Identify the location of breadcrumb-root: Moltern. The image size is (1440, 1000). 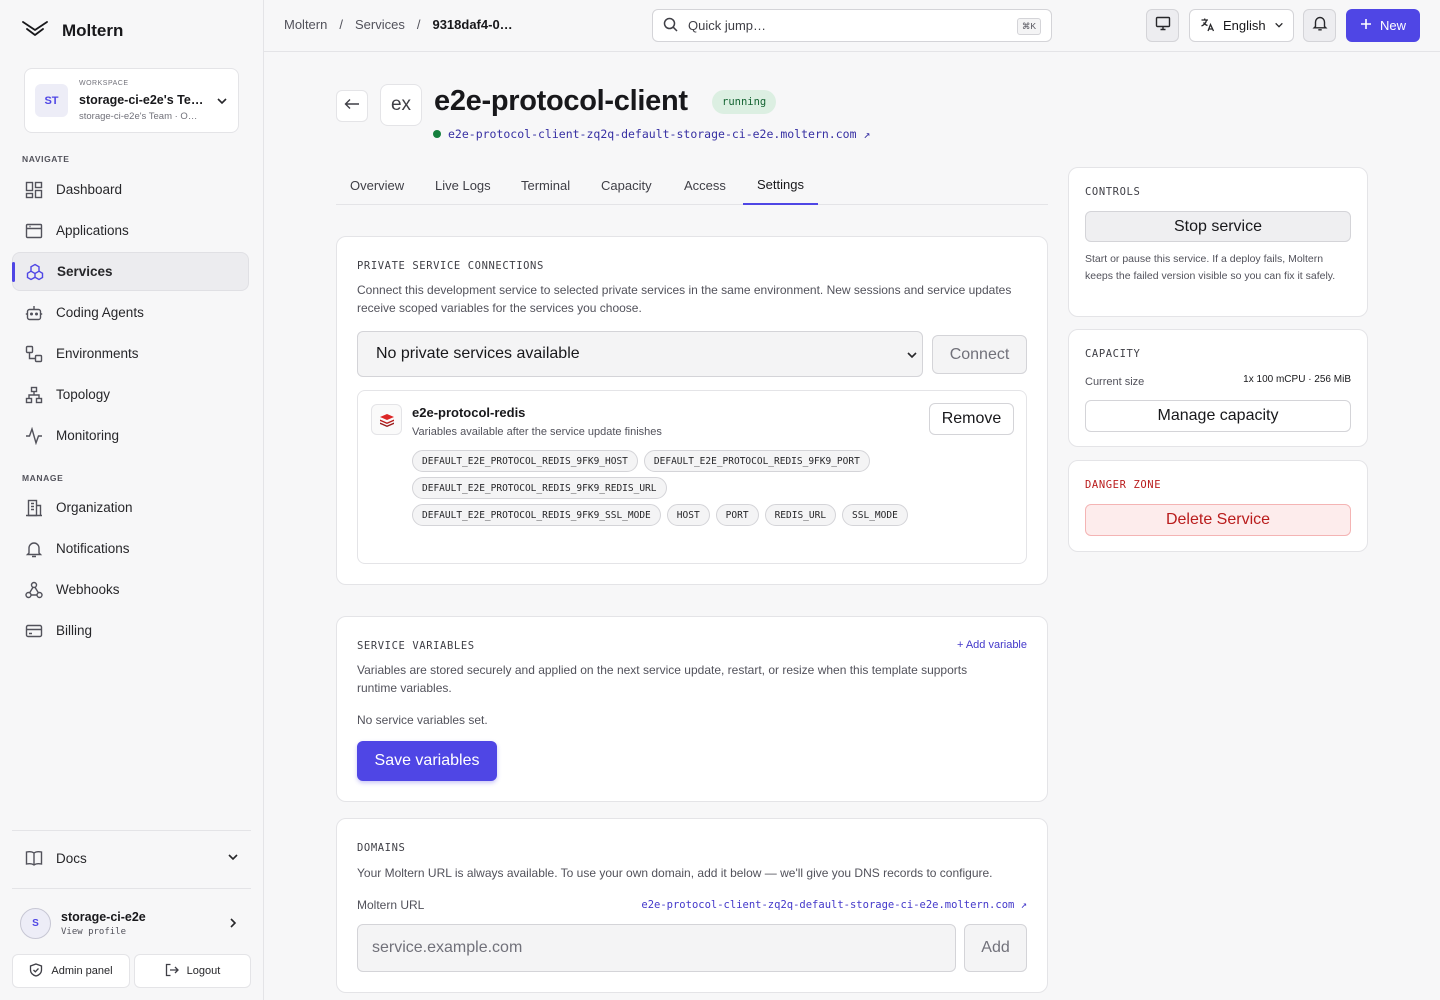
(305, 24).